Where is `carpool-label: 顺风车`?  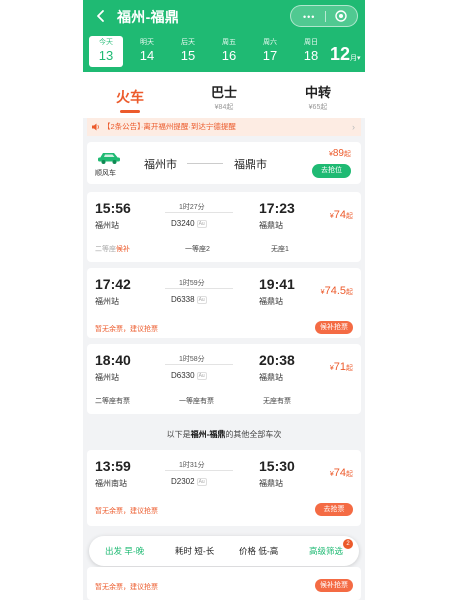
carpool-label: 顺风车 is located at coordinates (105, 173).